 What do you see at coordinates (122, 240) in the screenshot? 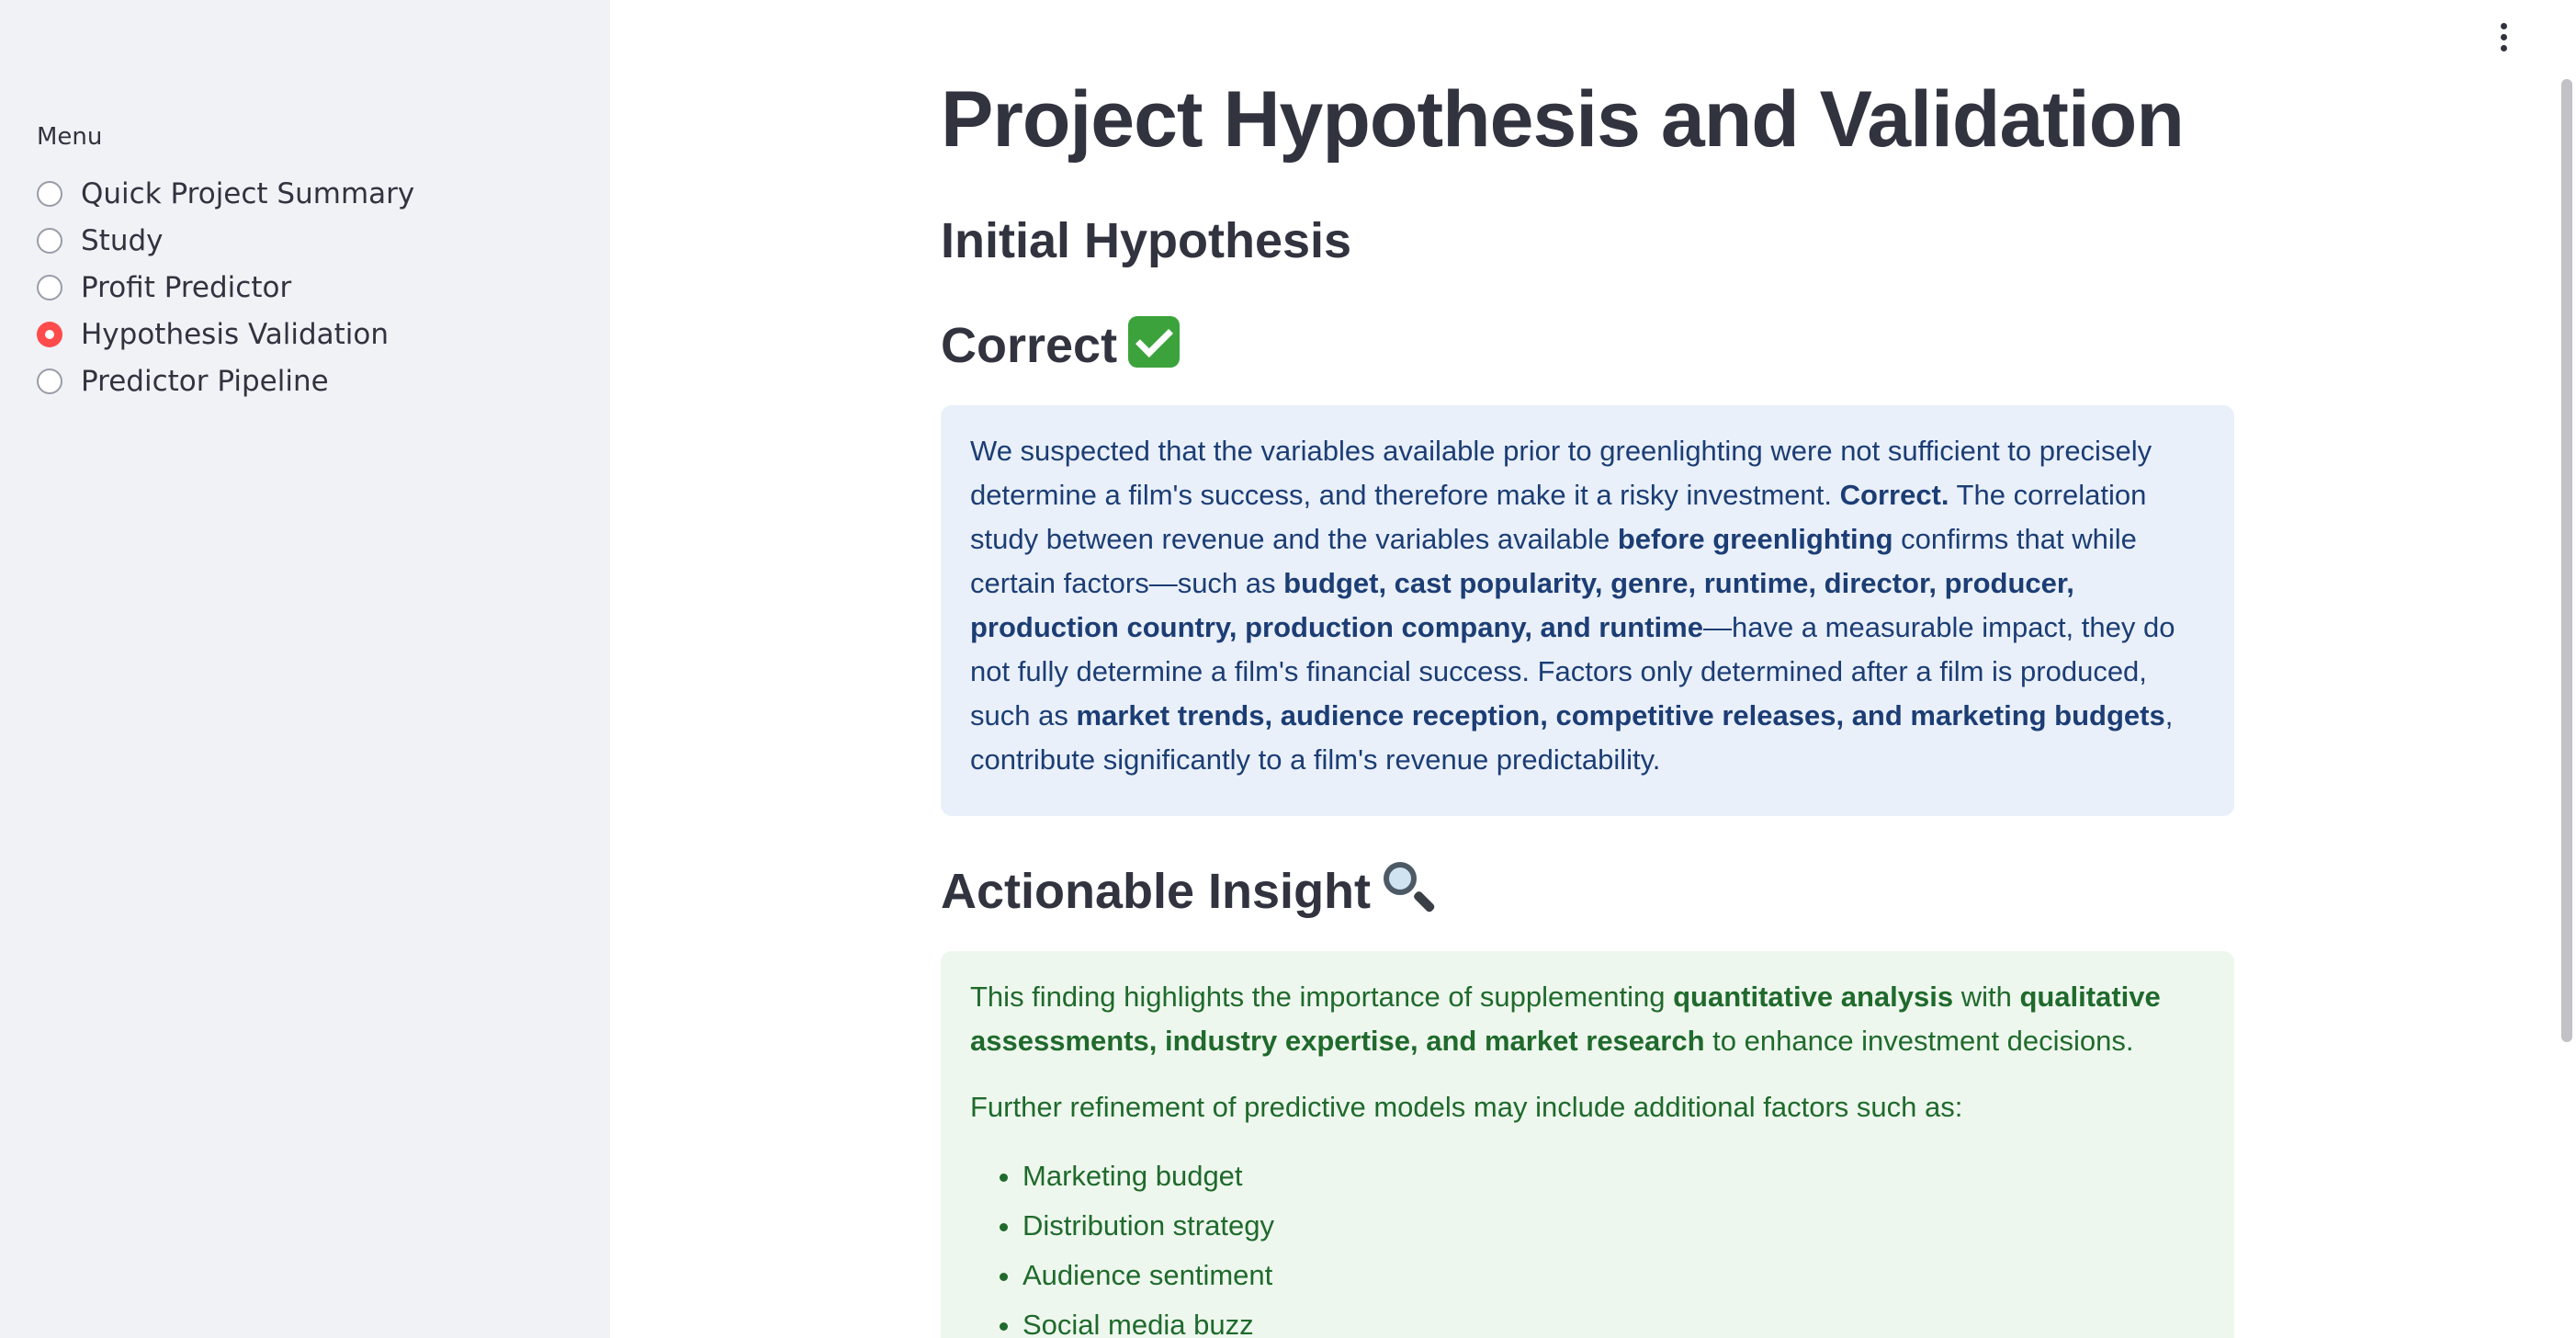
I see `radio-label: Study` at bounding box center [122, 240].